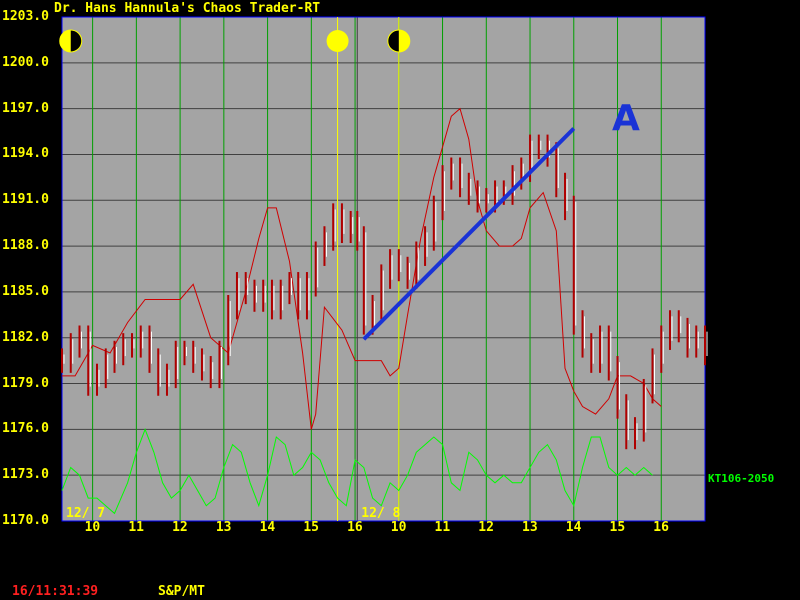  Describe the element at coordinates (55, 591) in the screenshot. I see `timestamp: 16/11:31:39` at that location.